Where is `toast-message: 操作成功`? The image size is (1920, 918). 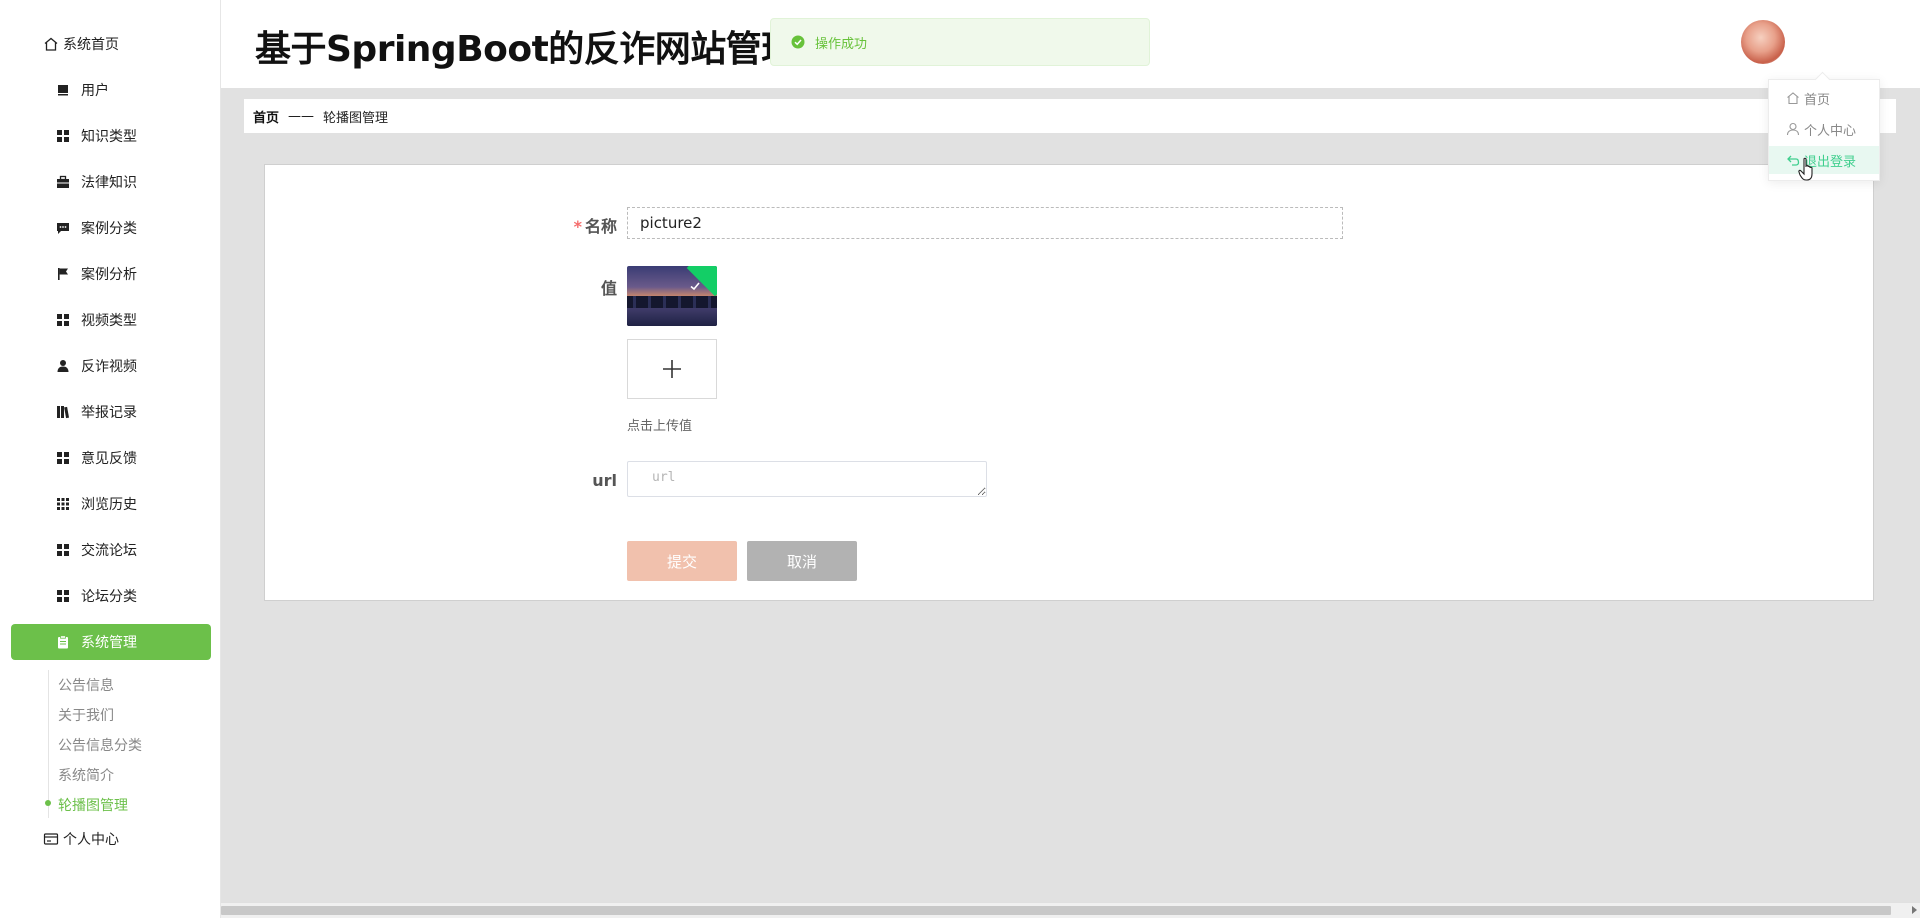 toast-message: 操作成功 is located at coordinates (841, 44).